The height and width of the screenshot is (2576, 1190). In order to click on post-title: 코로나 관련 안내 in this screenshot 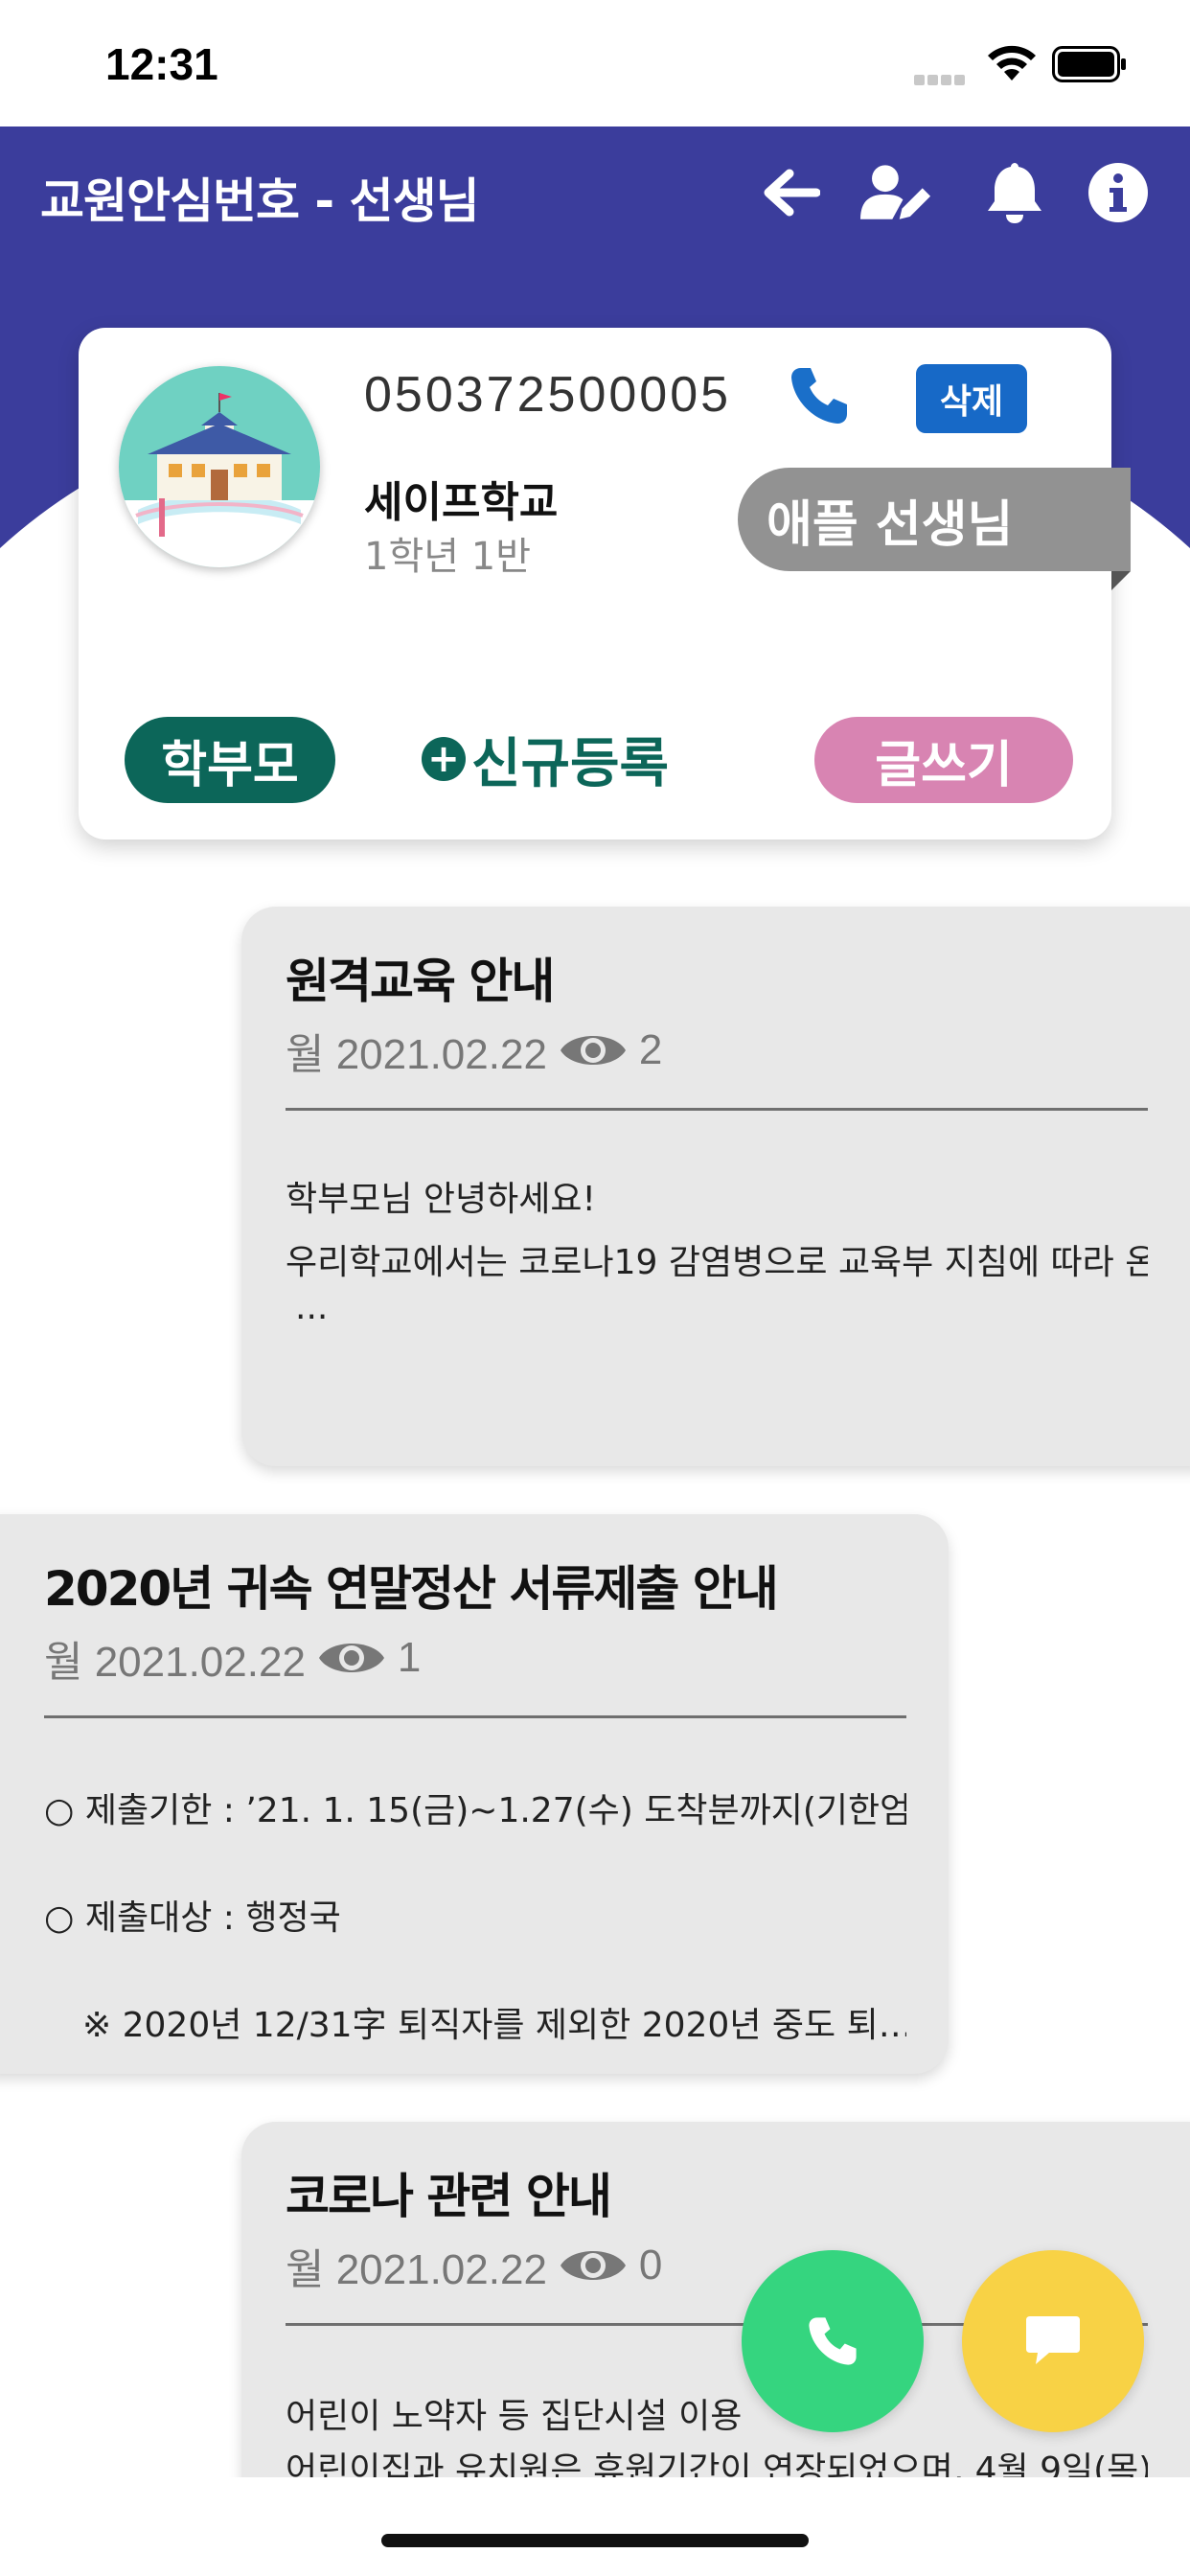, I will do `click(449, 2196)`.